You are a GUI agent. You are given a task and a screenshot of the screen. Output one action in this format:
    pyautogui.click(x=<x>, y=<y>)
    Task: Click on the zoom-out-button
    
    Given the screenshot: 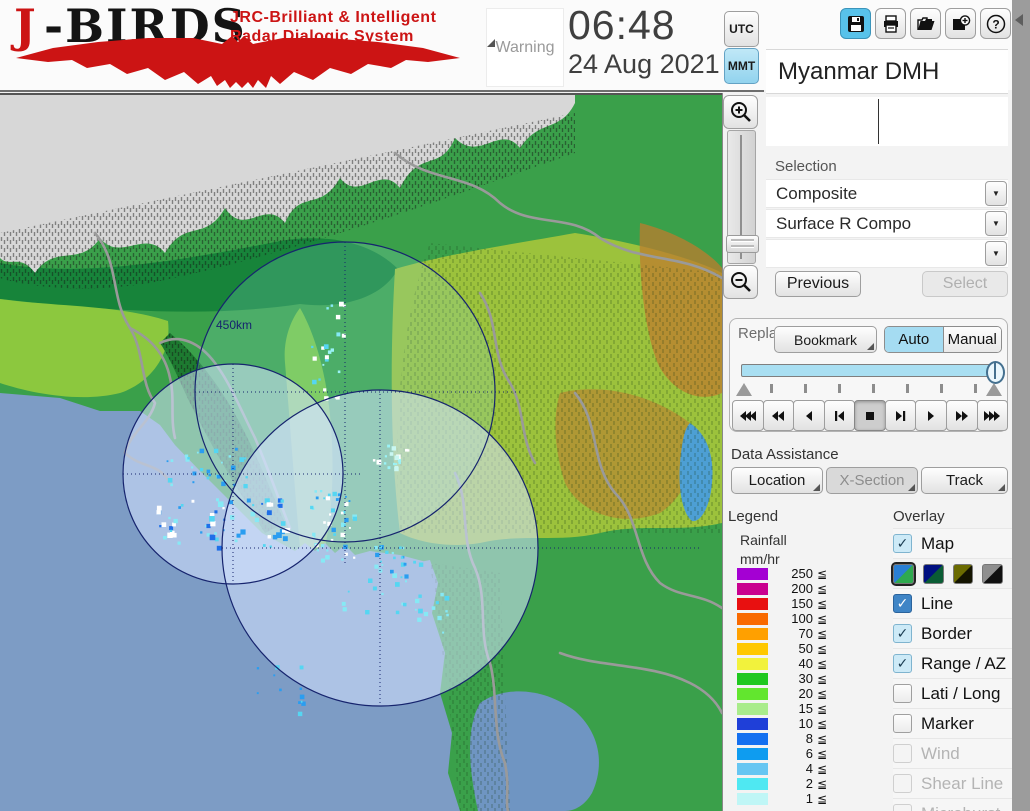 What is the action you would take?
    pyautogui.click(x=740, y=282)
    